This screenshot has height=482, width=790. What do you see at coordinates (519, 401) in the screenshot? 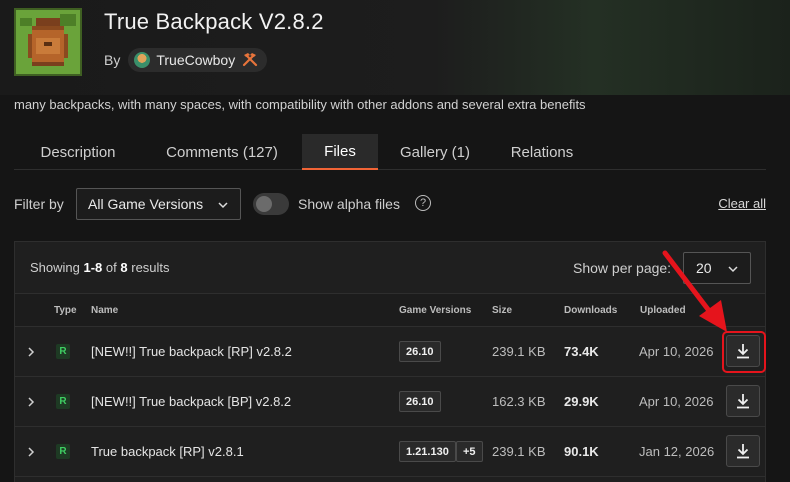
I see `file-size: 162.3 KB` at bounding box center [519, 401].